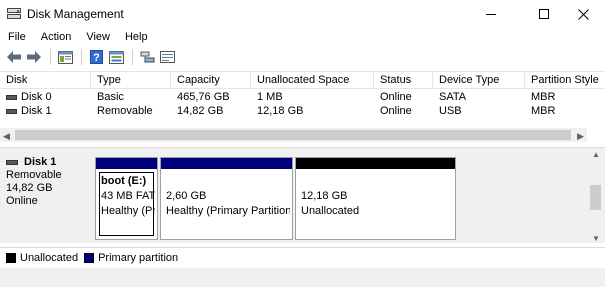  I want to click on title-bar: Disk Management, so click(302, 14).